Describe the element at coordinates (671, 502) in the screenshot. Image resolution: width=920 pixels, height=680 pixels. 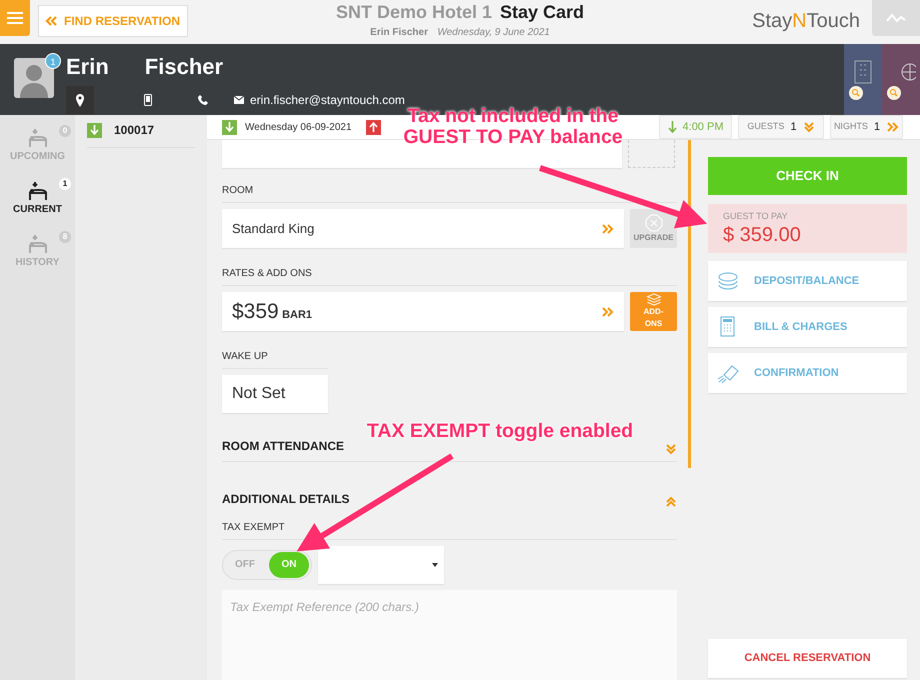
I see `collapse-icon` at that location.